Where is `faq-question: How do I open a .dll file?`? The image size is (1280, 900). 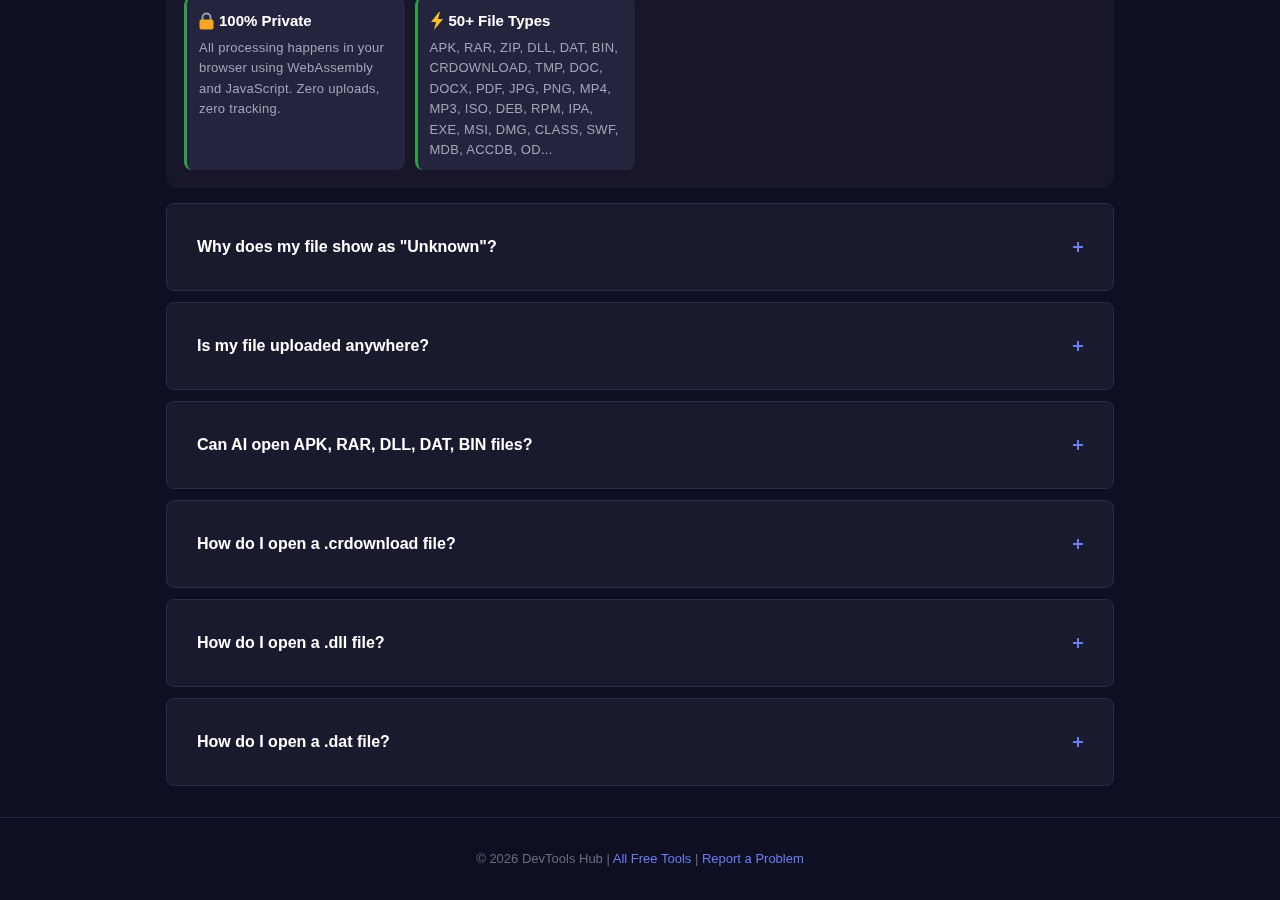
faq-question: How do I open a .dll file? is located at coordinates (640, 643).